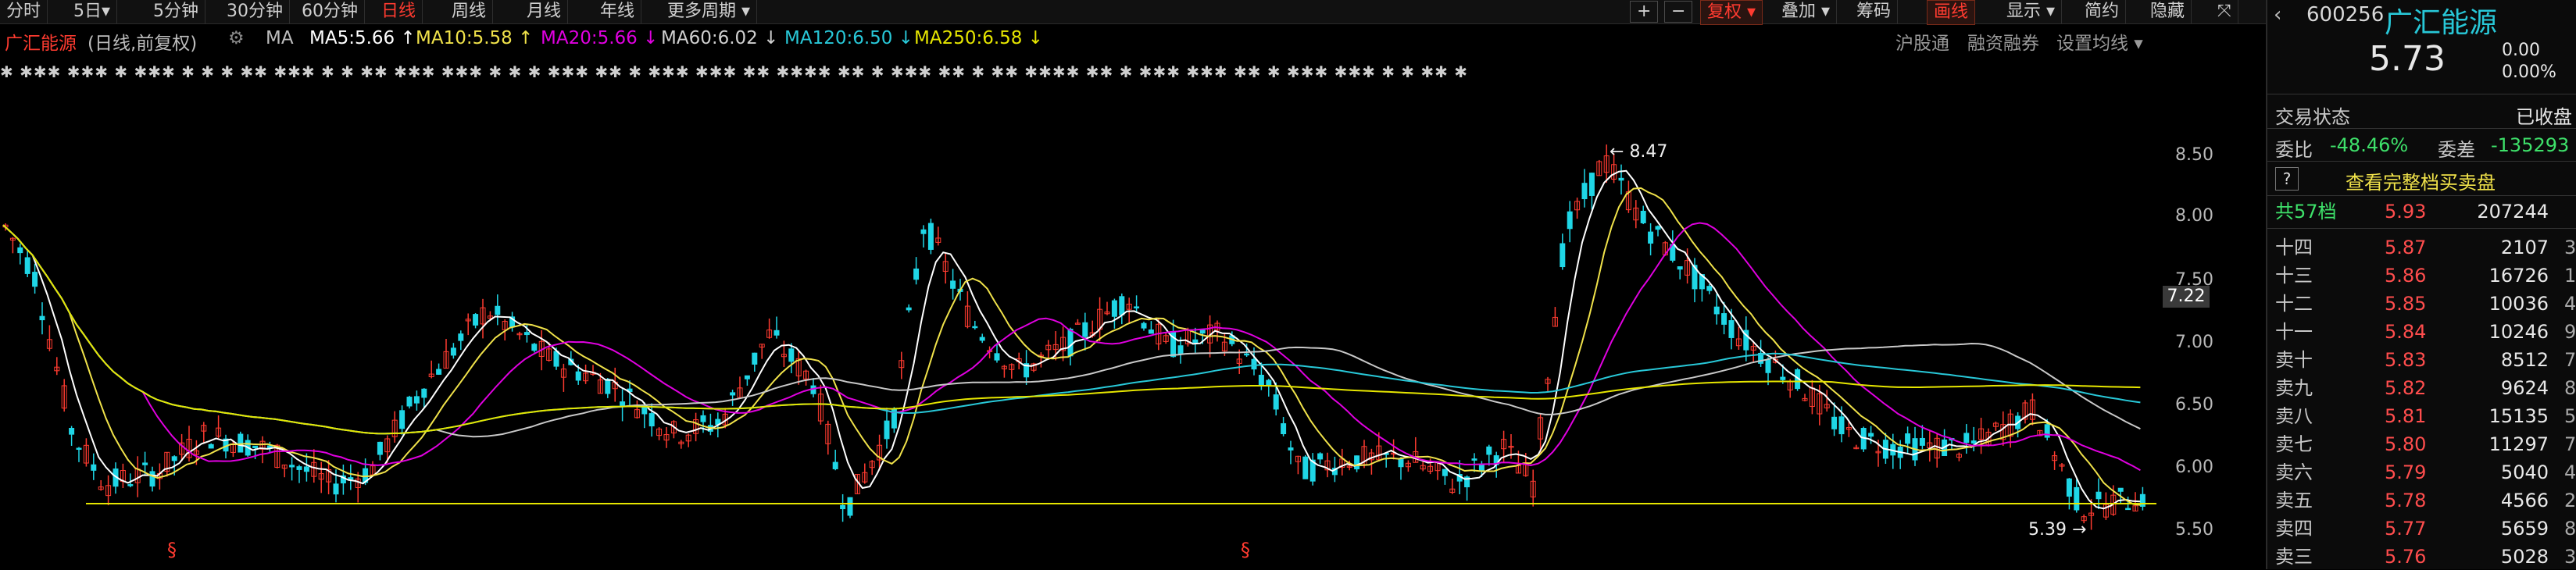 Image resolution: width=2576 pixels, height=570 pixels. Describe the element at coordinates (255, 11) in the screenshot. I see `period-tab-30min: 30分钟` at that location.